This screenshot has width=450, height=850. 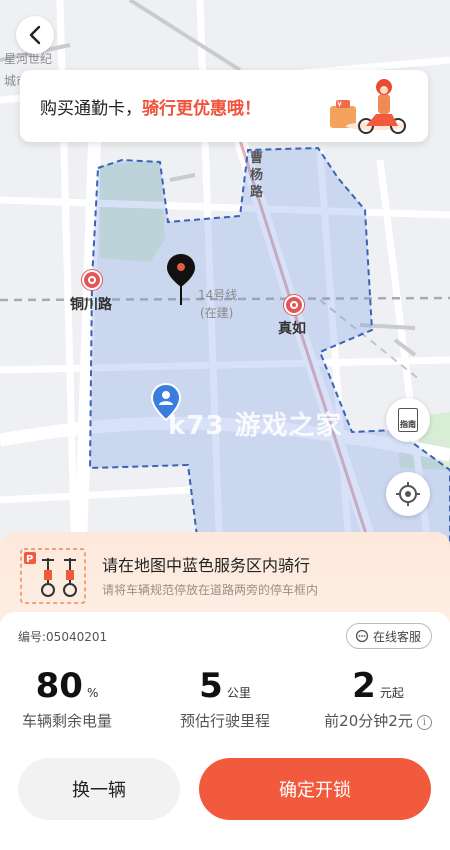 I want to click on online-service-button: 在线客服, so click(x=388, y=636).